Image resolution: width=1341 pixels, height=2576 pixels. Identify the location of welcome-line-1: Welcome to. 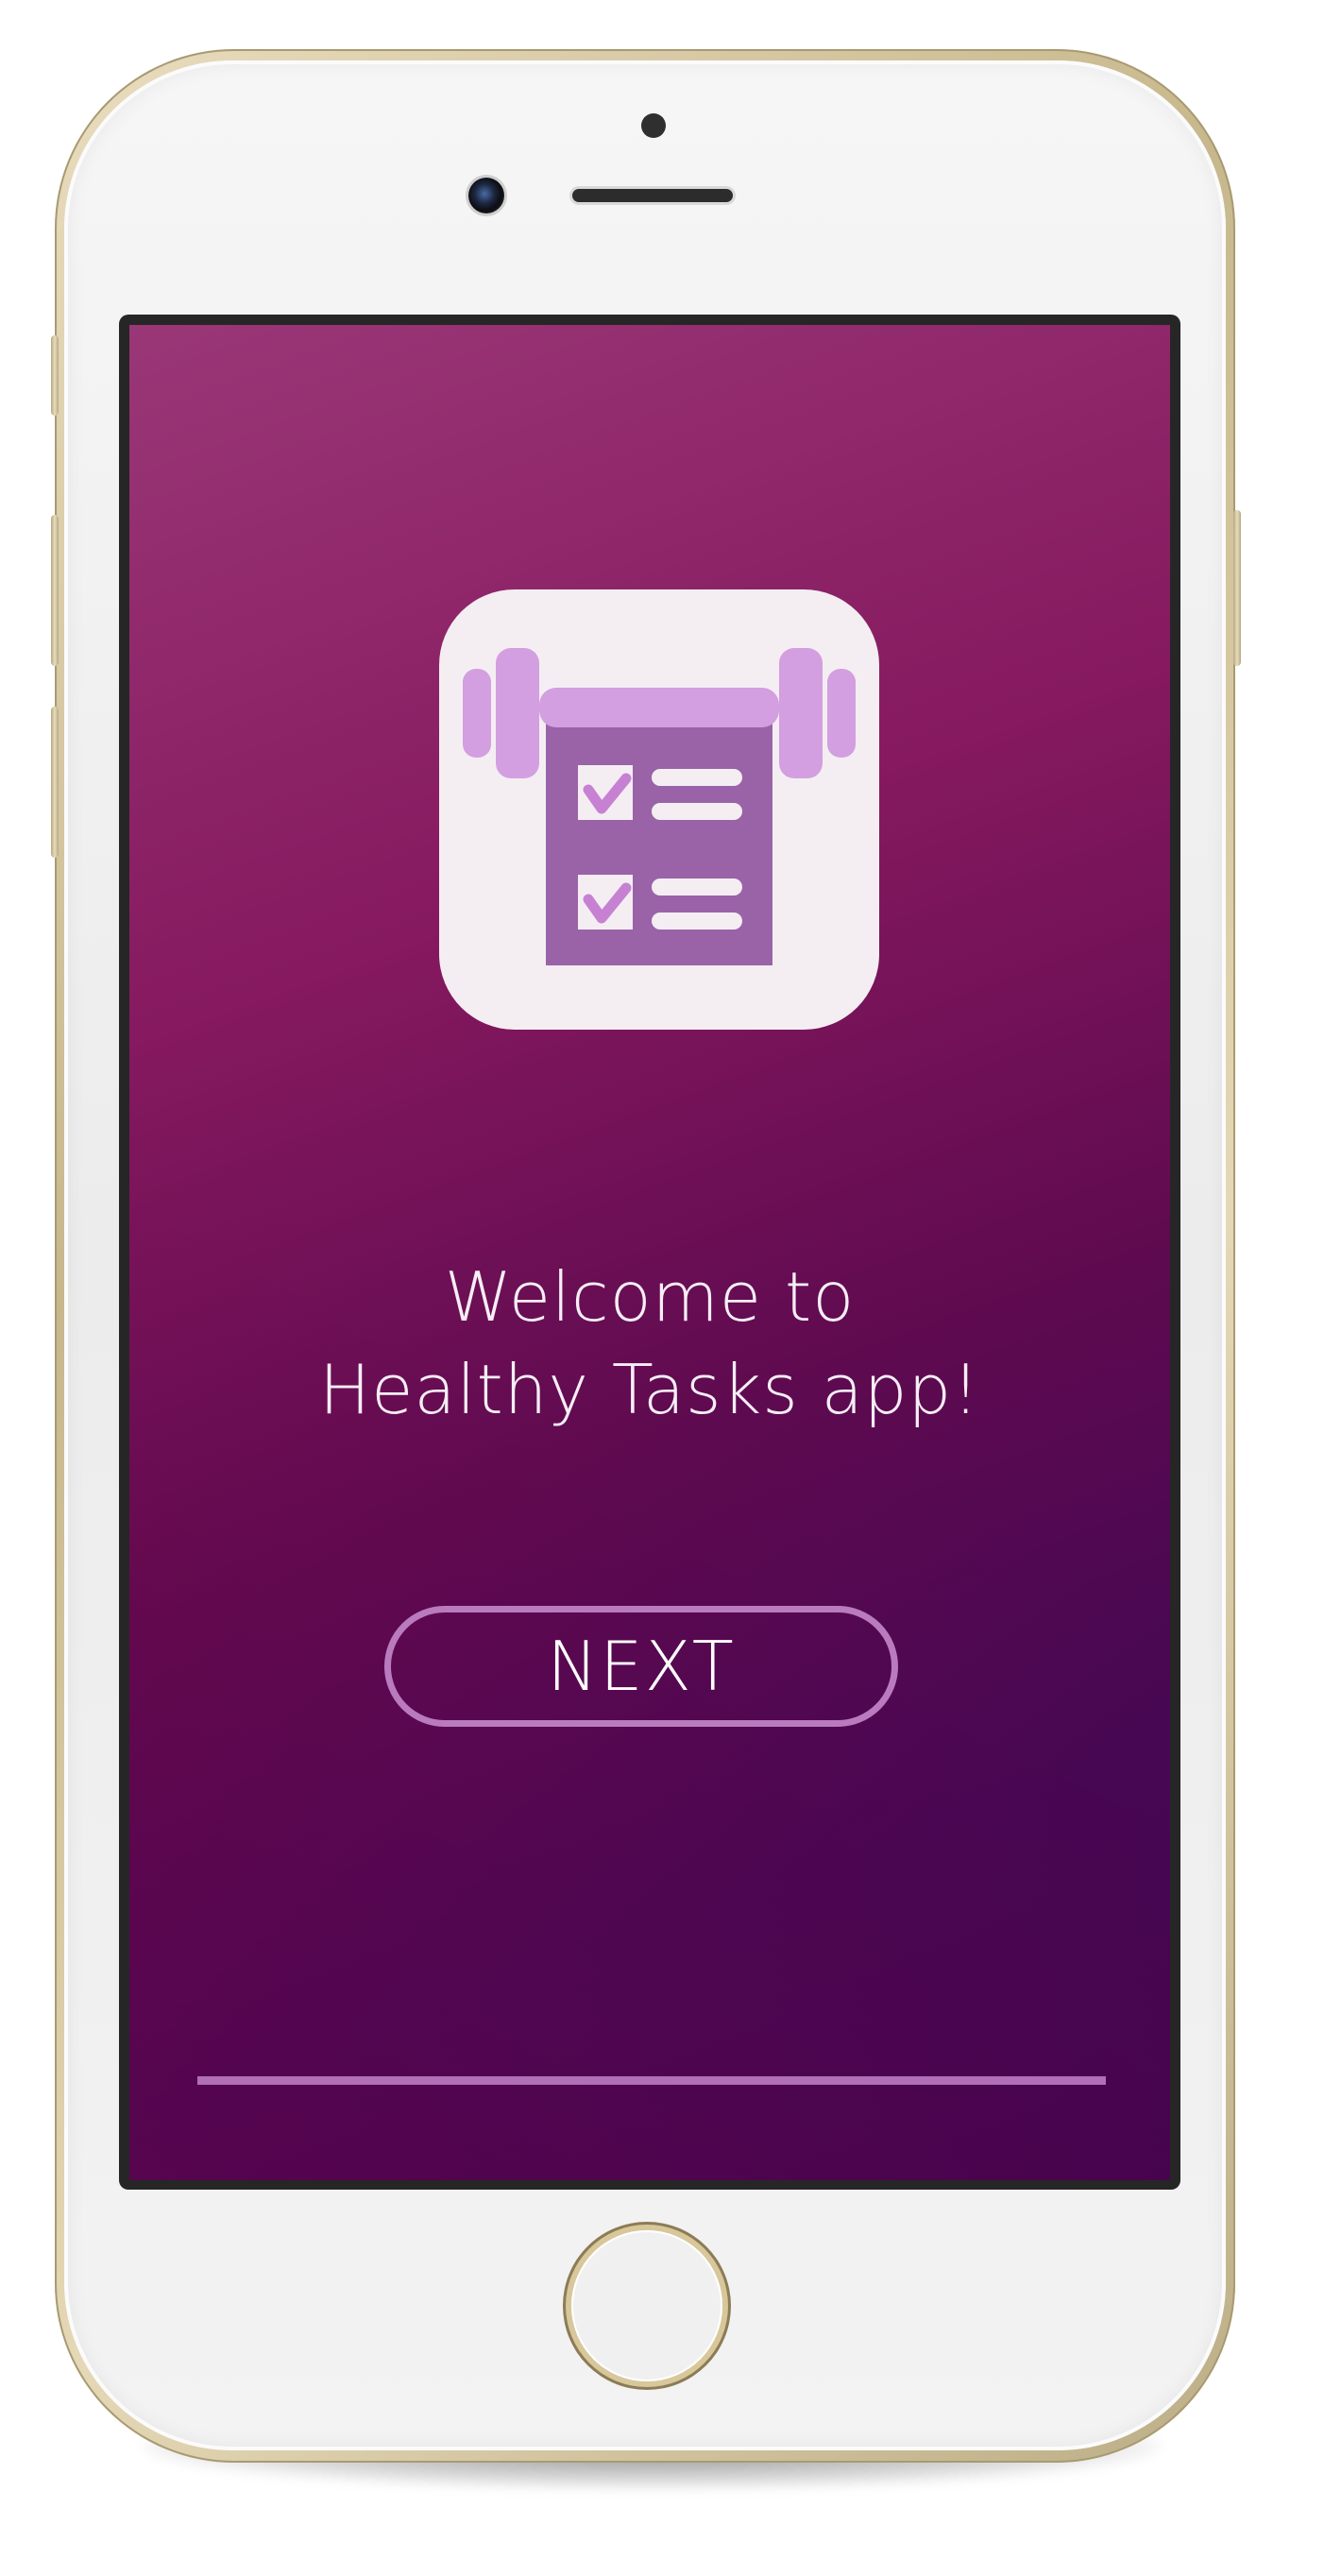
(650, 1297).